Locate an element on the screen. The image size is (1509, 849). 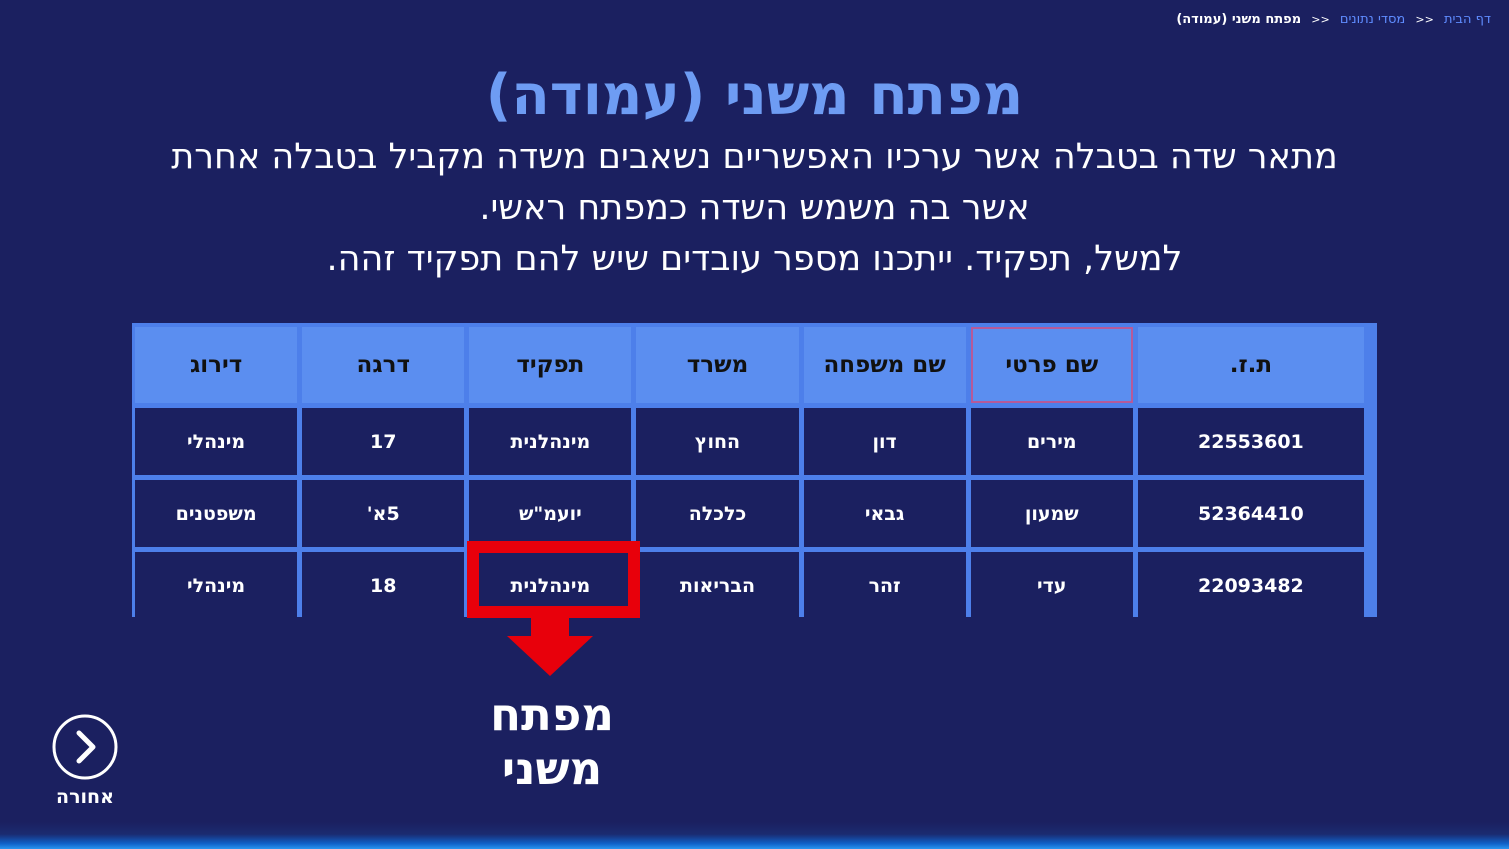
foreign-key-label: מפתח משני is located at coordinates (552, 742).